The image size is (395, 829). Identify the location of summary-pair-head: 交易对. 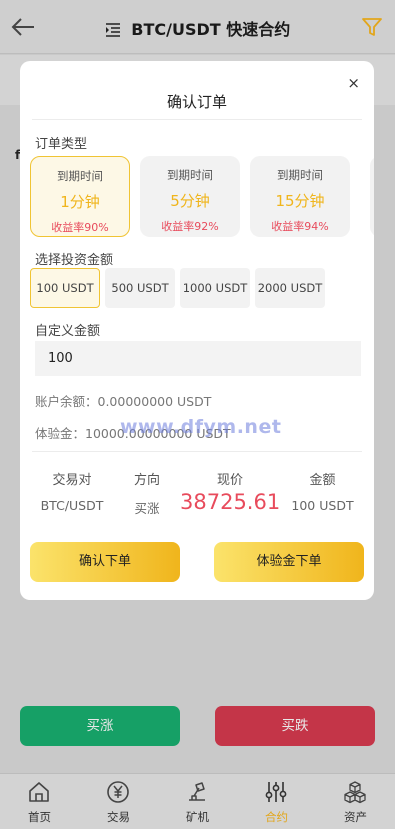
(72, 480).